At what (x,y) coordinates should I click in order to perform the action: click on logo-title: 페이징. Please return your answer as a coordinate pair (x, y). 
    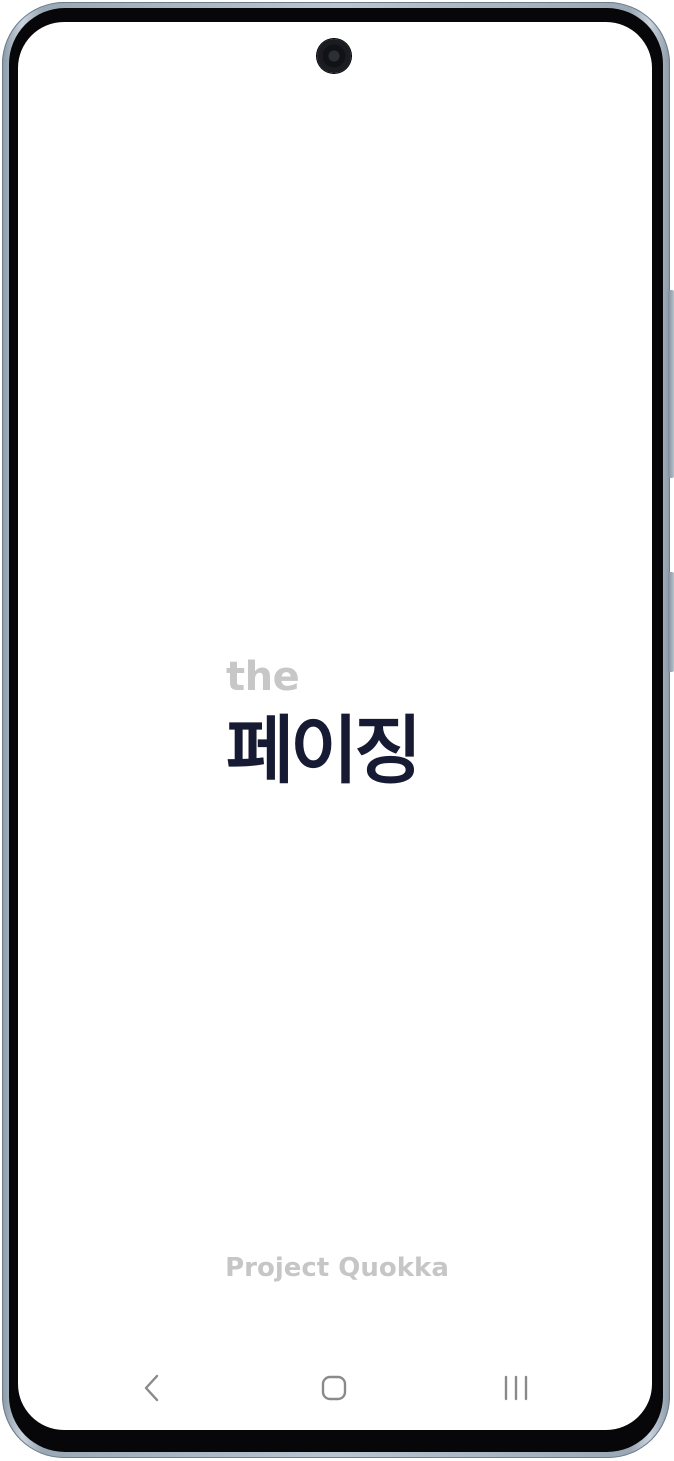
    Looking at the image, I should click on (324, 751).